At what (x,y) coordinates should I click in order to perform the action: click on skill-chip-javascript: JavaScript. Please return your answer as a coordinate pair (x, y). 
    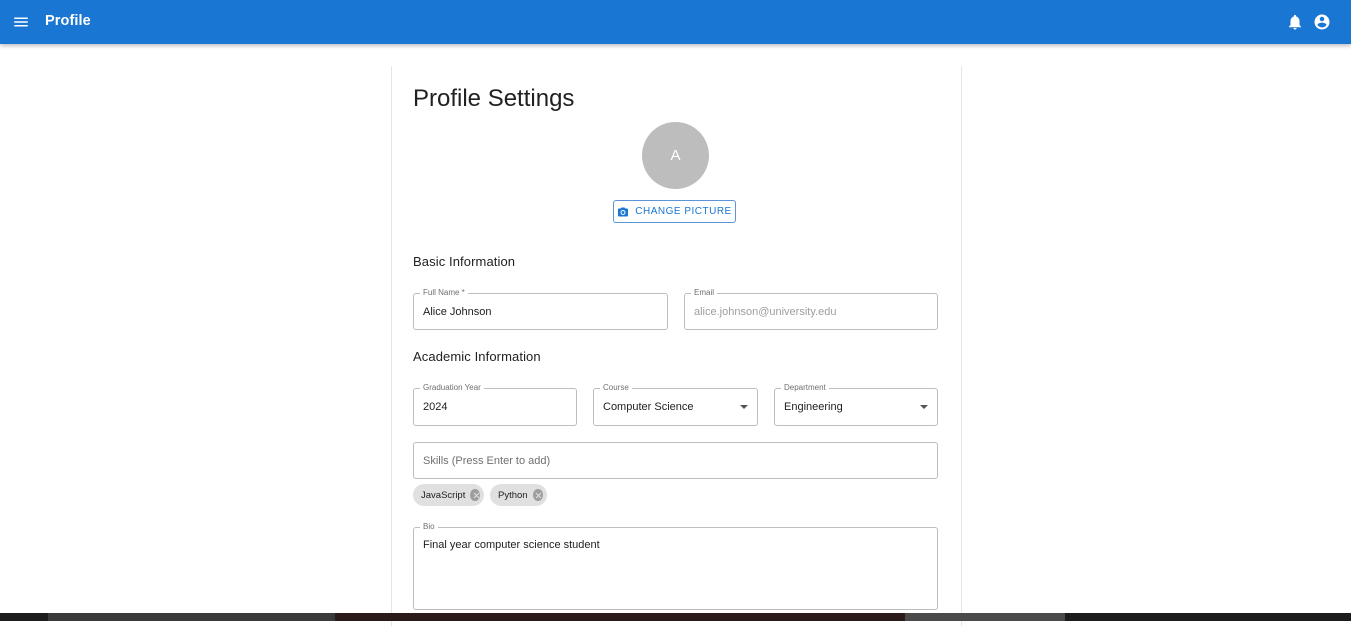
    Looking at the image, I should click on (448, 495).